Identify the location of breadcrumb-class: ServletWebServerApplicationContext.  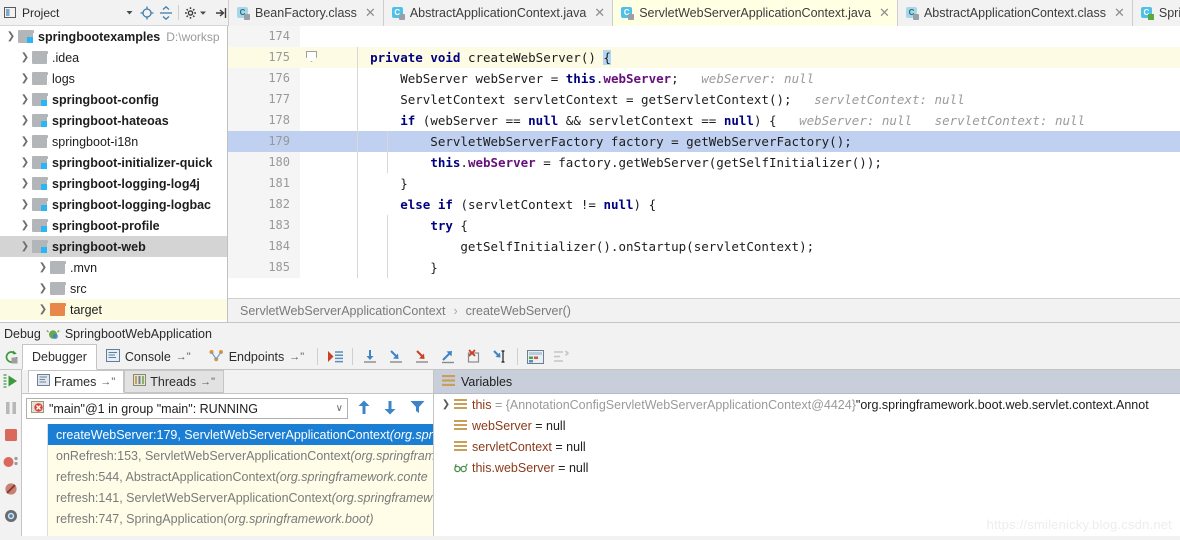
(342, 311).